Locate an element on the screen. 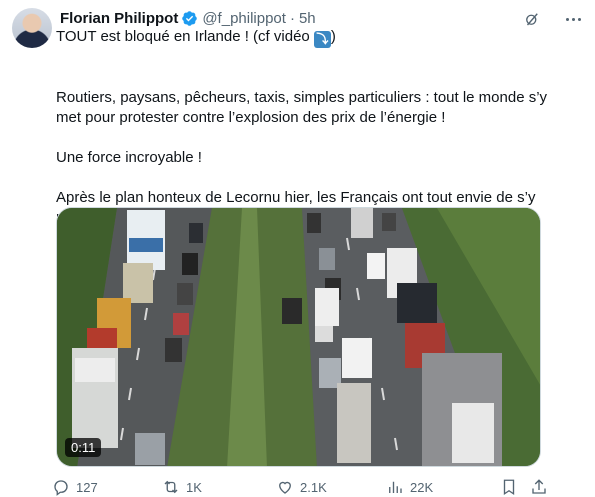 The height and width of the screenshot is (497, 595). bookmark-button is located at coordinates (509, 487).